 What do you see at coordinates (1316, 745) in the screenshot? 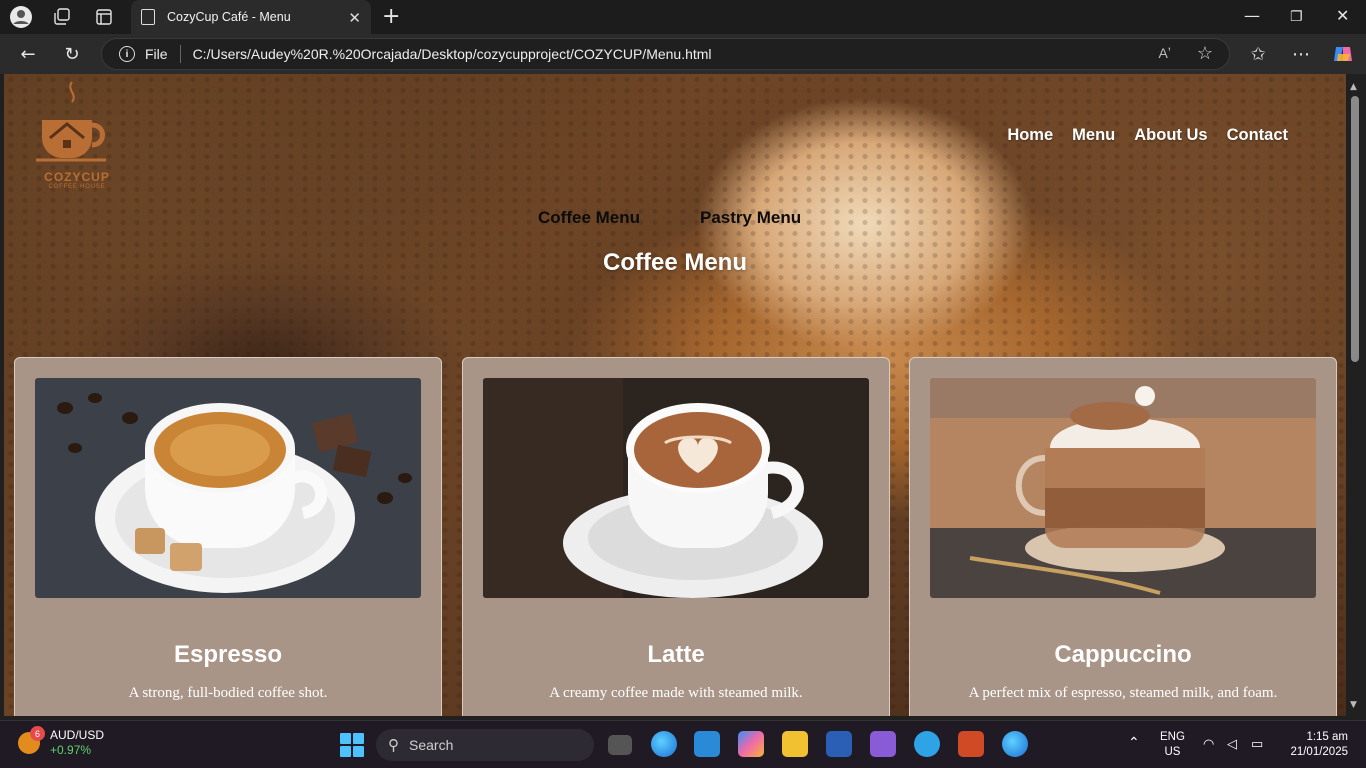
I see `clock: 1:15 am 21/01/2025` at bounding box center [1316, 745].